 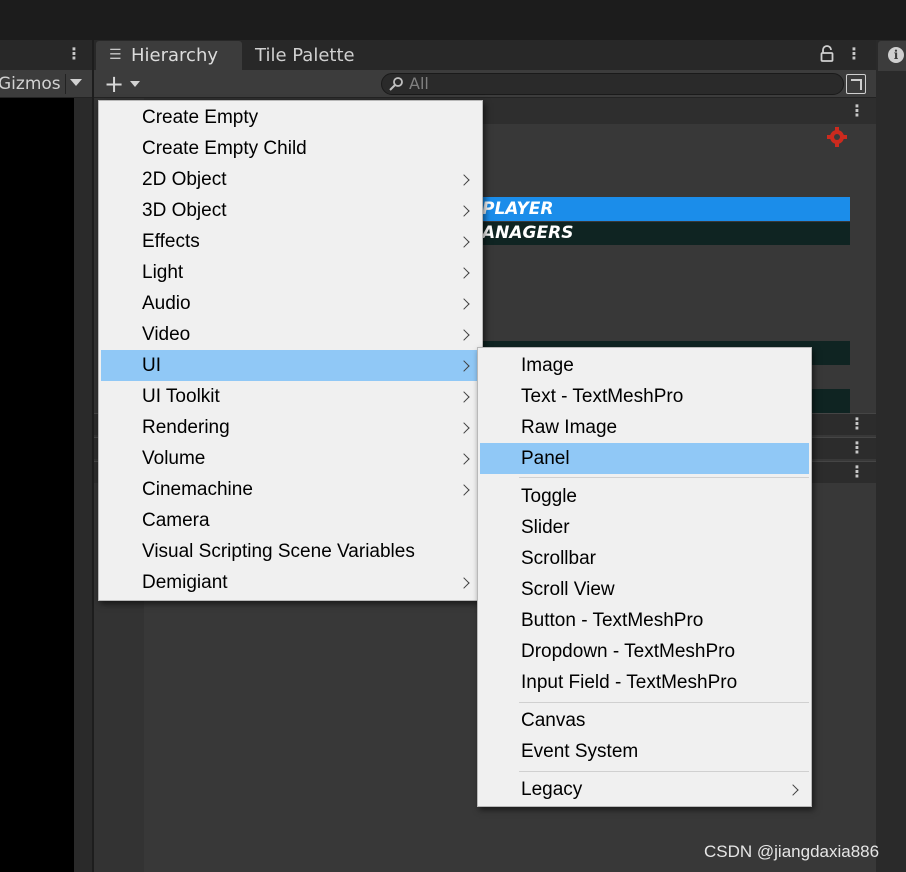 I want to click on scene-row-menu-icon: ⋮, so click(x=857, y=111).